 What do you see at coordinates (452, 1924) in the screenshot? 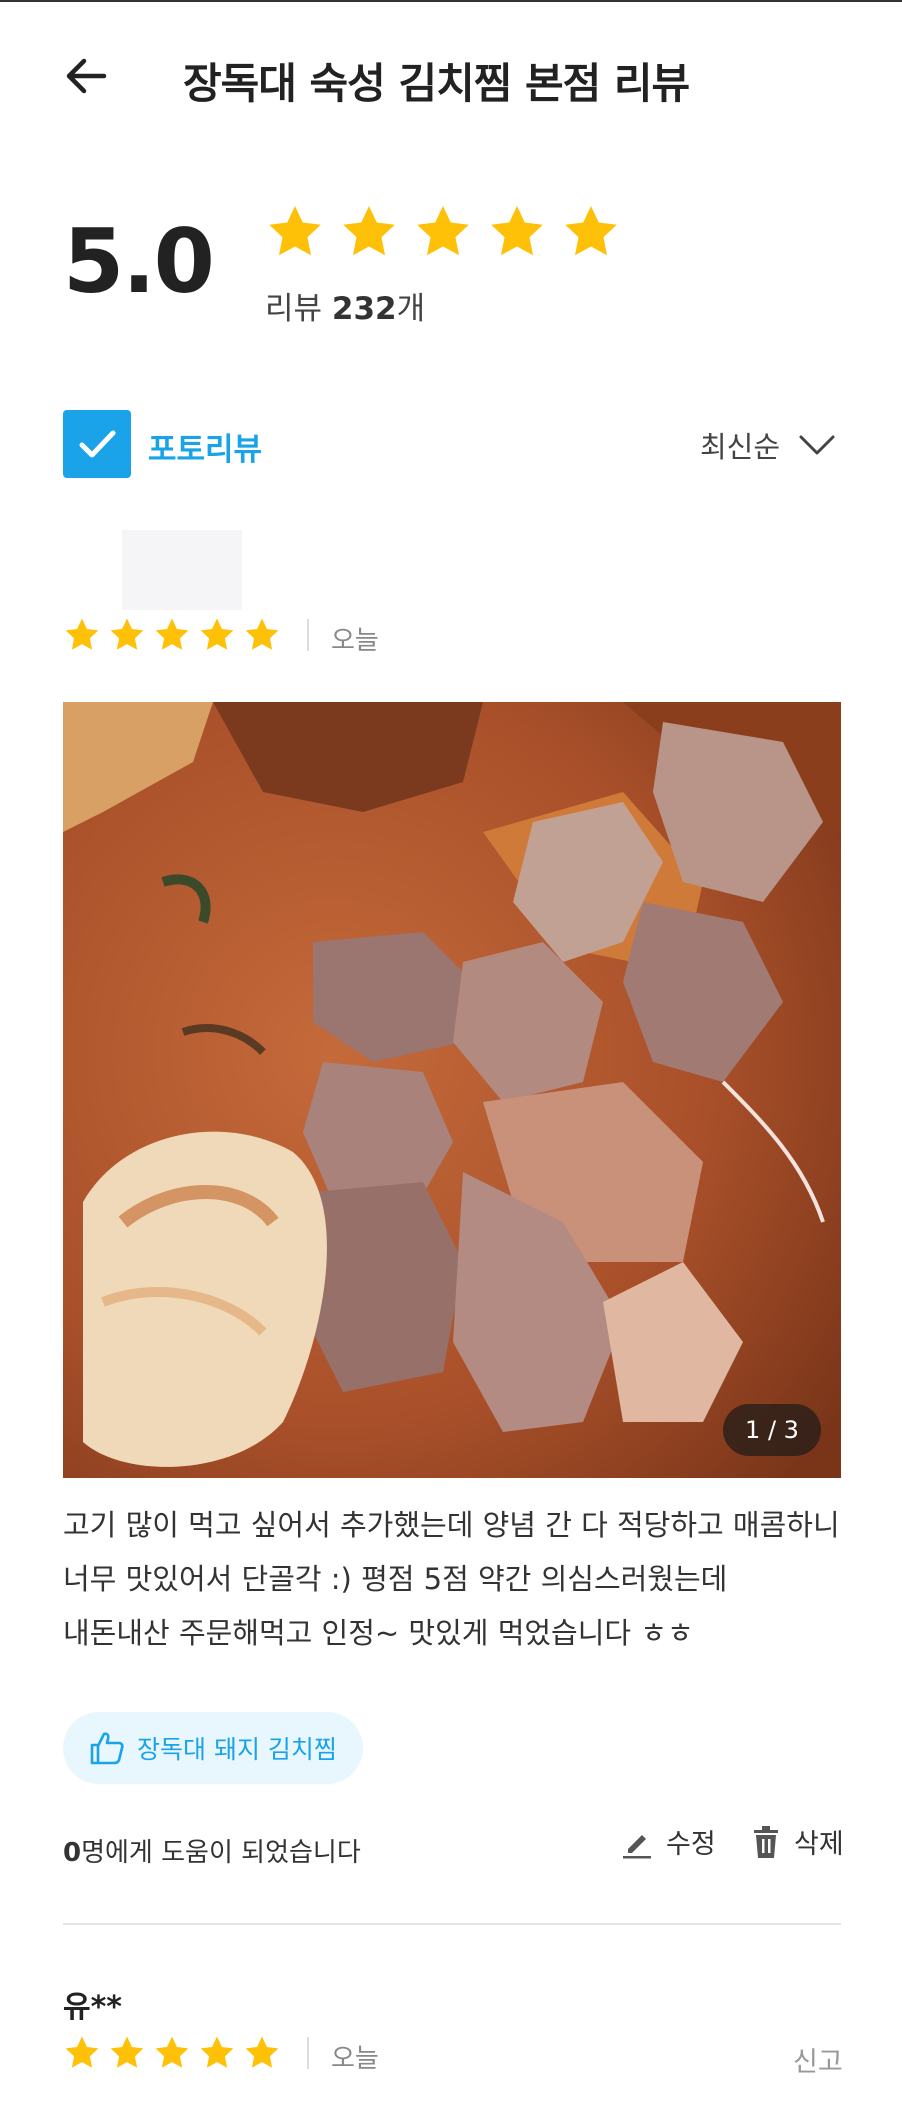
I see `review-divider` at bounding box center [452, 1924].